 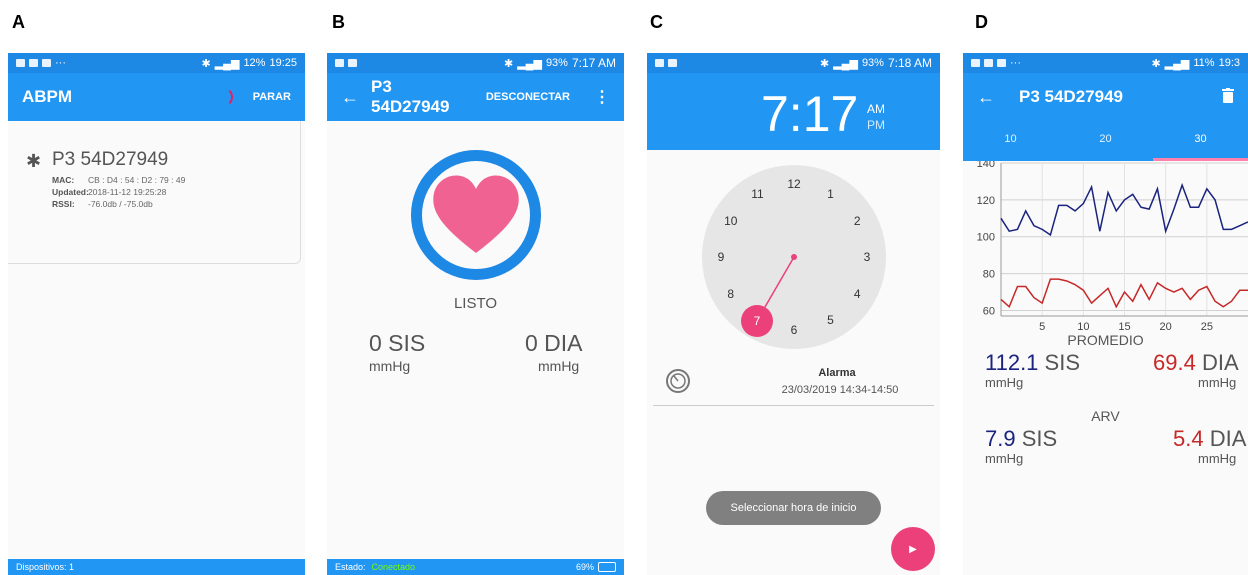 I want to click on toast-message: Seleccionar hora de inicio, so click(x=793, y=508).